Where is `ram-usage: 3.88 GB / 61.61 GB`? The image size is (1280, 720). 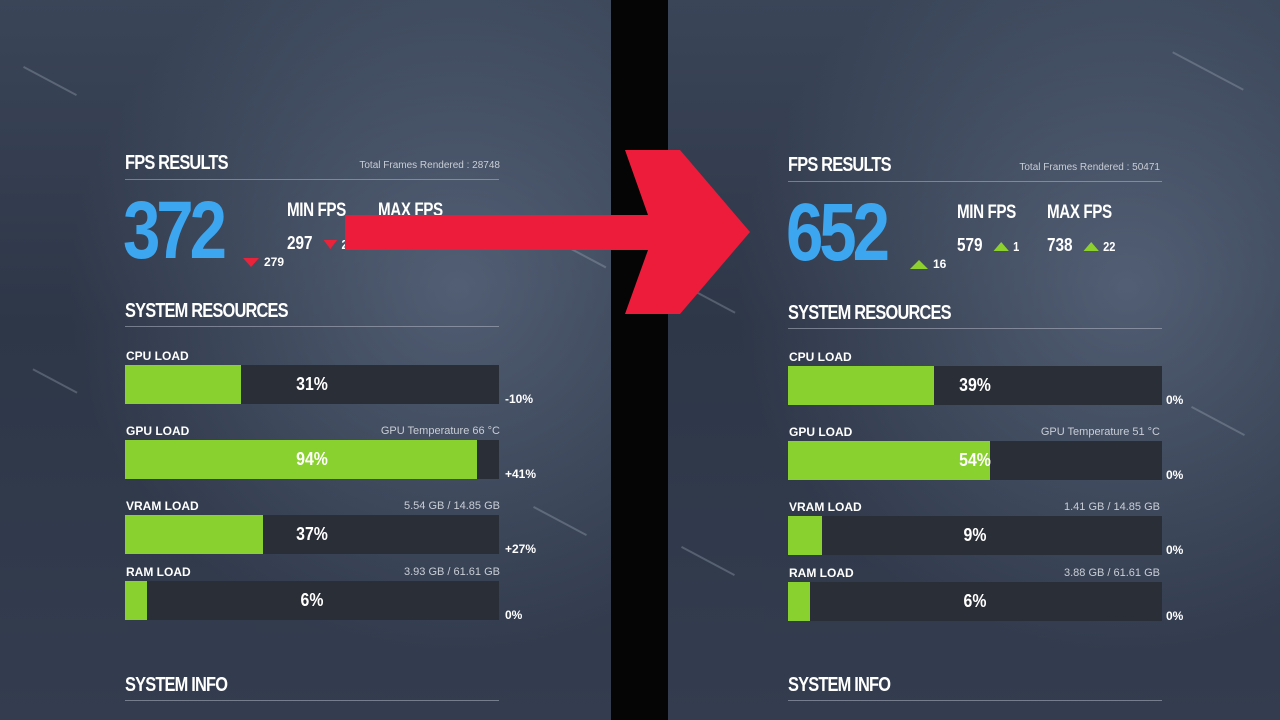 ram-usage: 3.88 GB / 61.61 GB is located at coordinates (1111, 573).